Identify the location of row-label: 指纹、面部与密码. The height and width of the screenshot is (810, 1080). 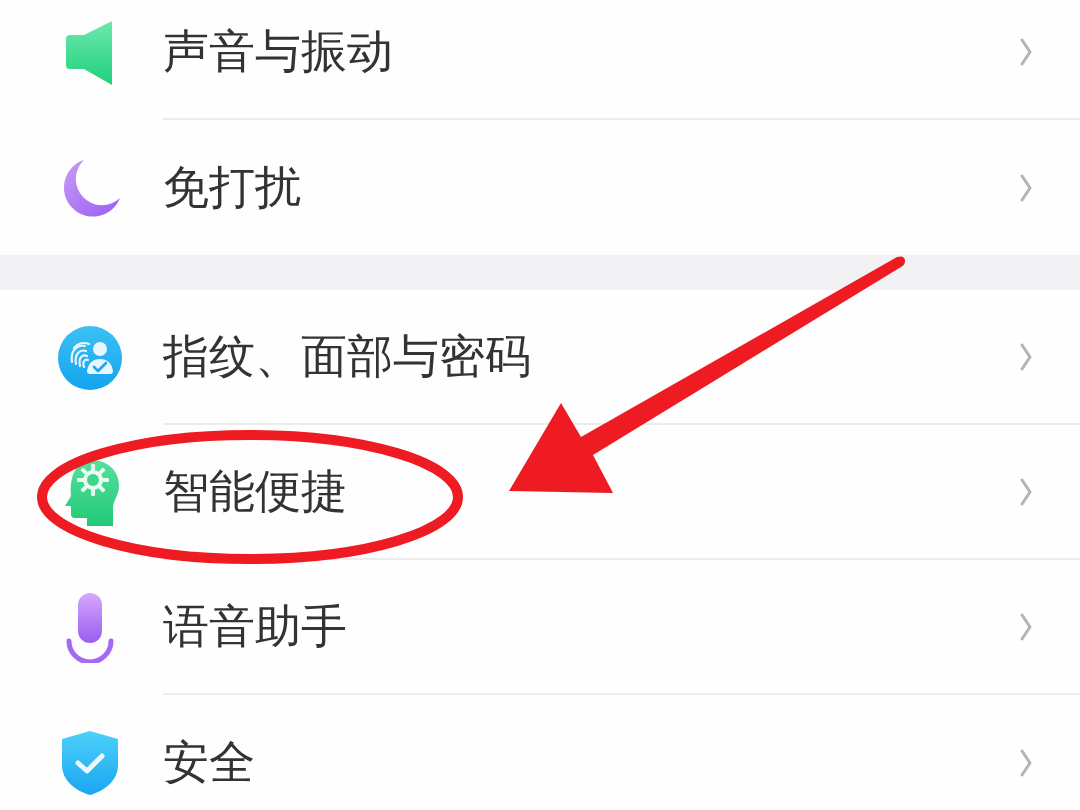
(347, 356).